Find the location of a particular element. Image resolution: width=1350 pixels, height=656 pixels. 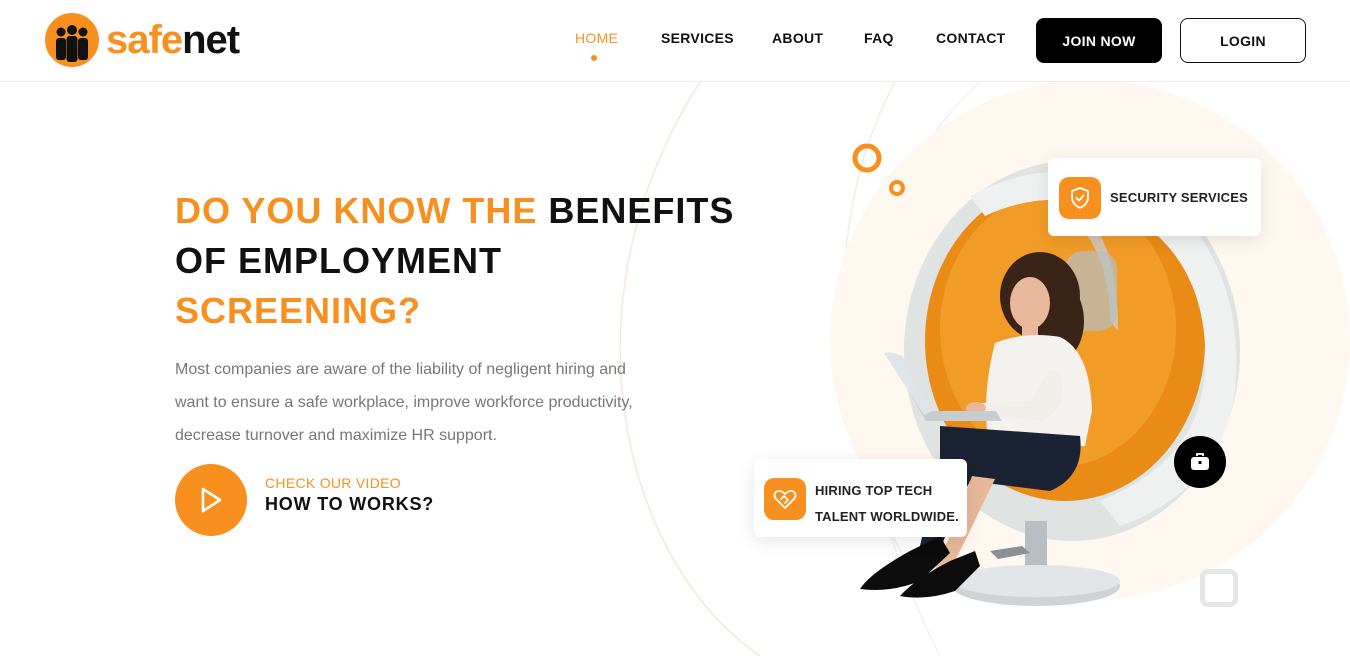

hero-title-orange-1: DO YOU KNOW THE is located at coordinates (356, 210).